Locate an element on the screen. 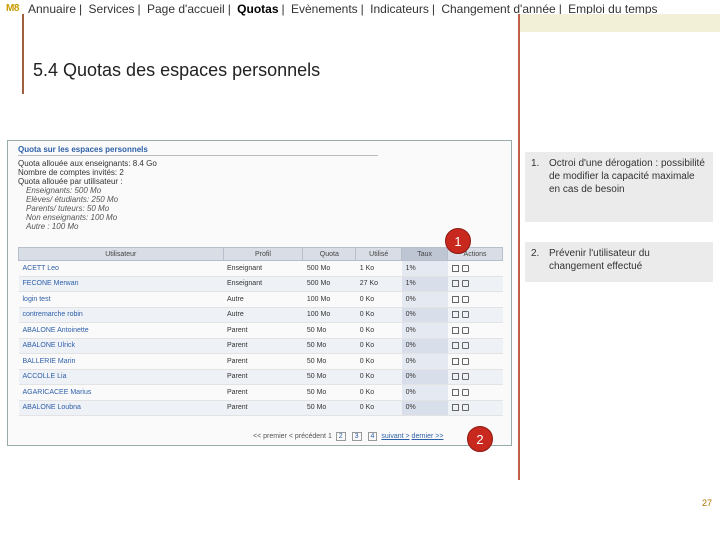  pager-page: 4 is located at coordinates (372, 436).